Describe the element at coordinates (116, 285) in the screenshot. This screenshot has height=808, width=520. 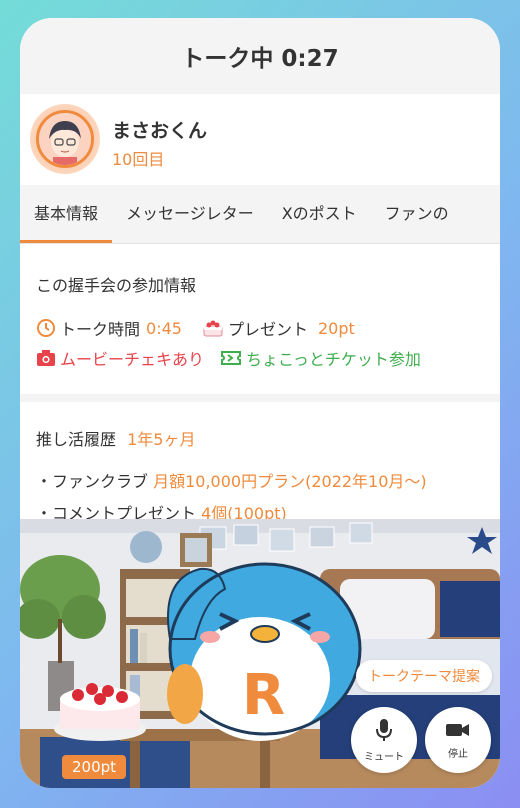
I see `event-info-title: この握手会の参加情報` at that location.